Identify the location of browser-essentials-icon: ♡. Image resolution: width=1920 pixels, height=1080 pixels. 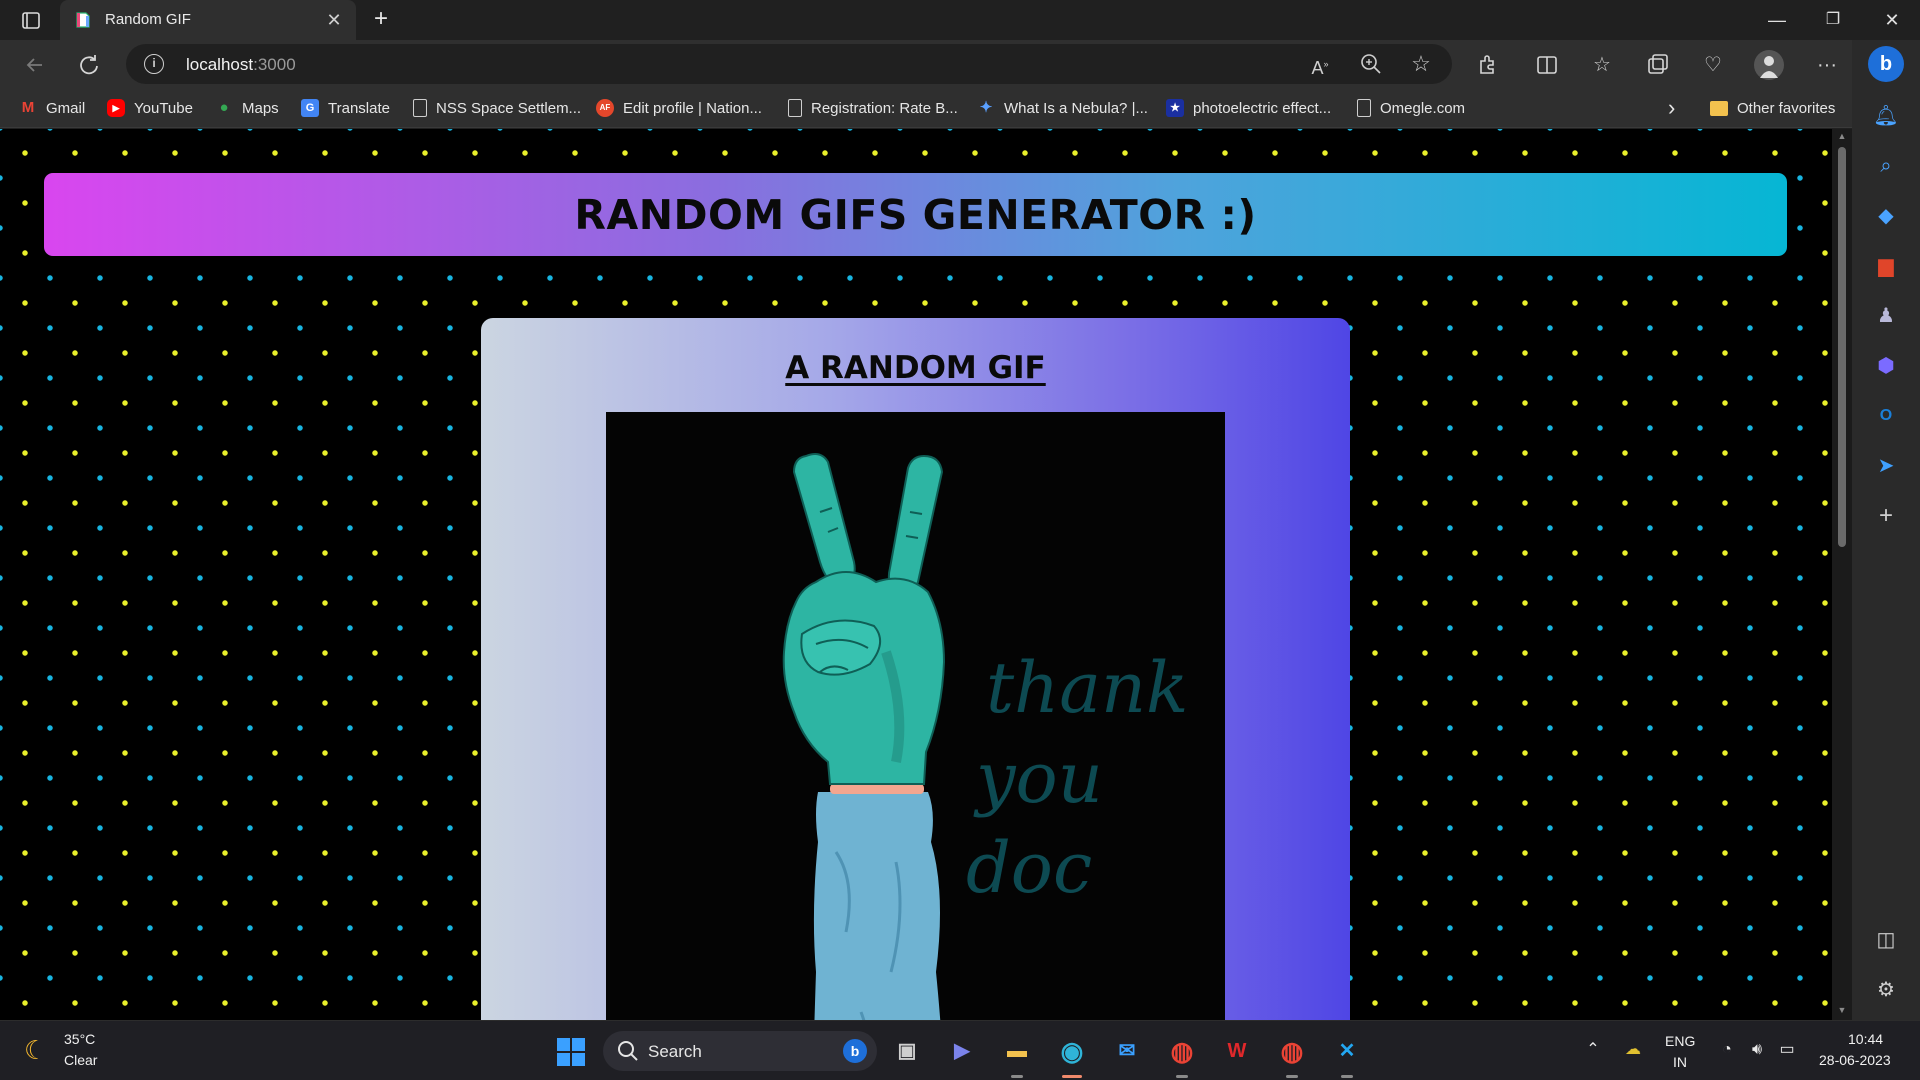
(1713, 65).